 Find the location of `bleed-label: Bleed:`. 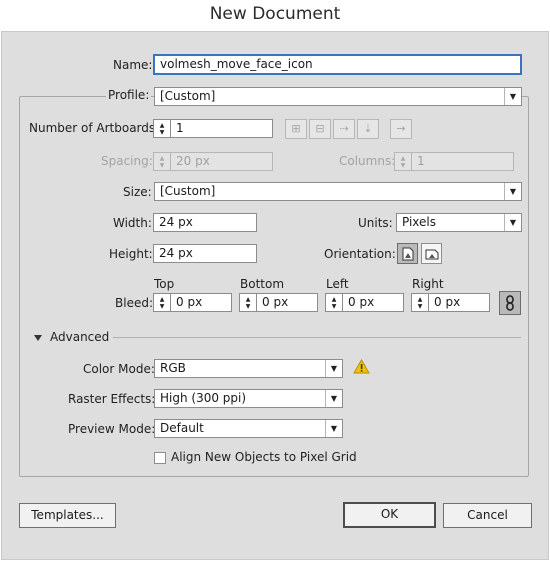

bleed-label: Bleed: is located at coordinates (134, 303).